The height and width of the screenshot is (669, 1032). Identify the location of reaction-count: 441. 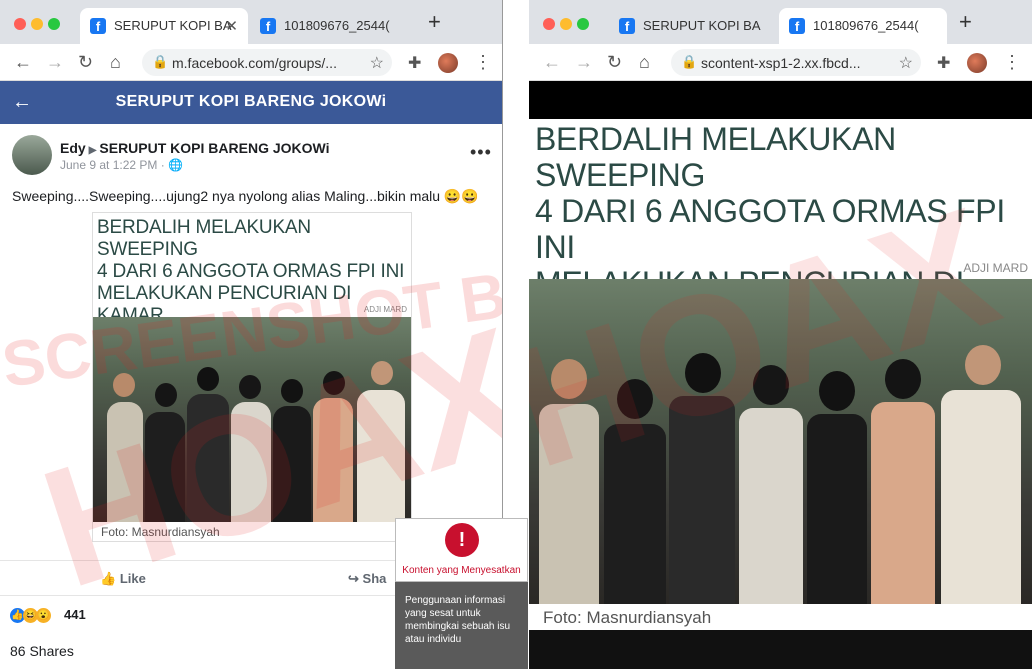
(75, 614).